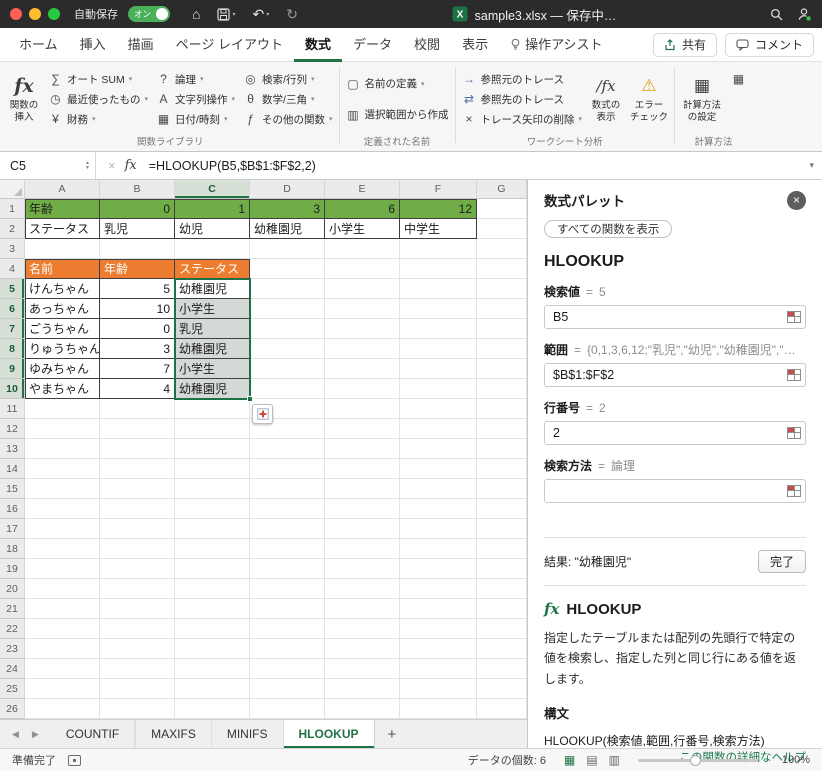 This screenshot has height=771, width=822. What do you see at coordinates (137, 409) in the screenshot?
I see `cell-B11` at bounding box center [137, 409].